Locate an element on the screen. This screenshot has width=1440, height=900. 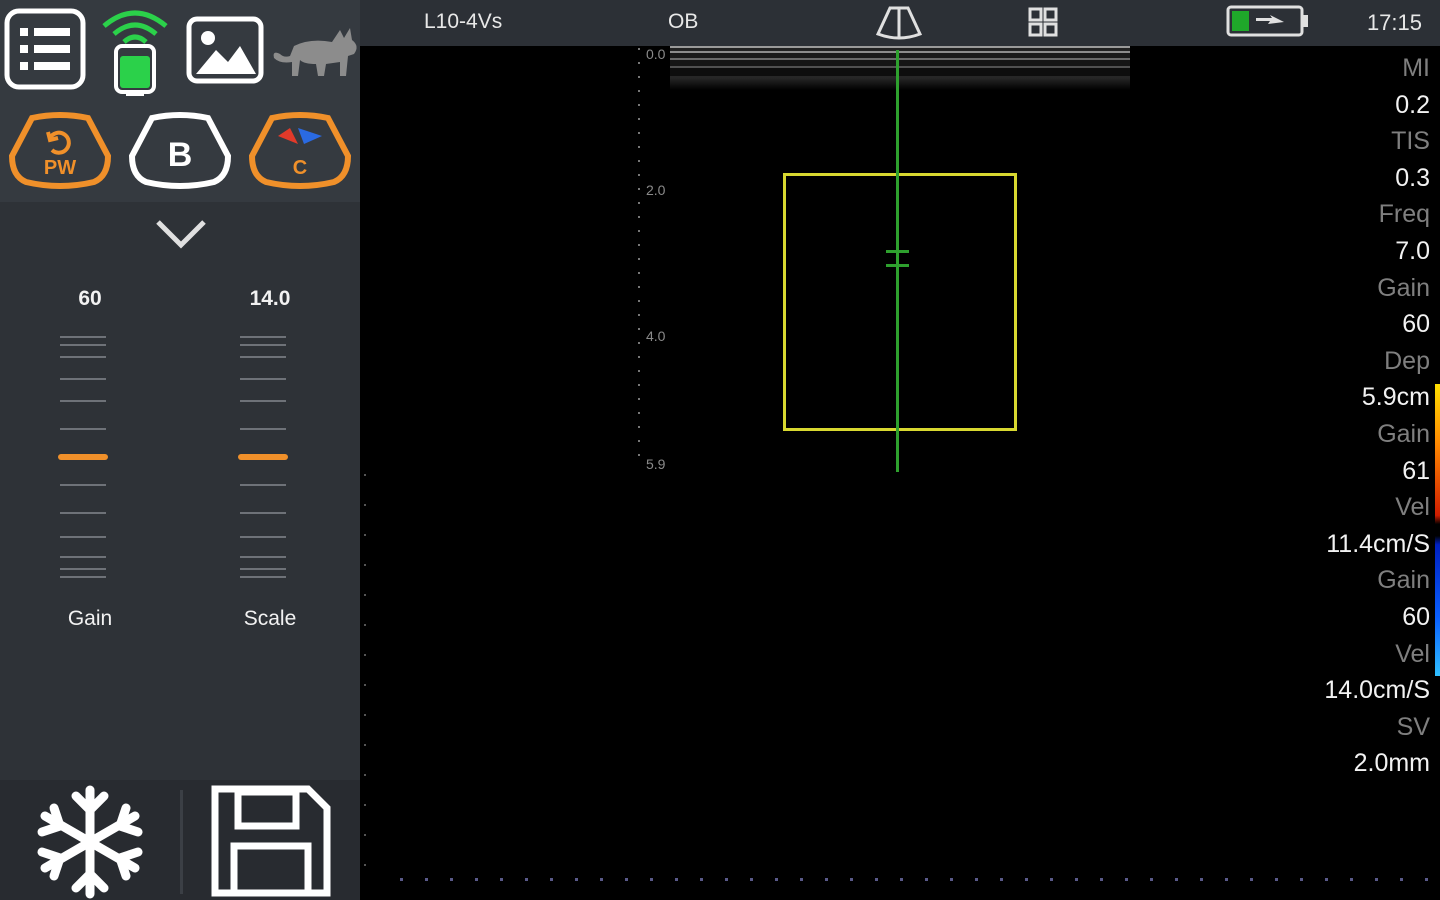
probe-model: L10-4Vs is located at coordinates (463, 22).